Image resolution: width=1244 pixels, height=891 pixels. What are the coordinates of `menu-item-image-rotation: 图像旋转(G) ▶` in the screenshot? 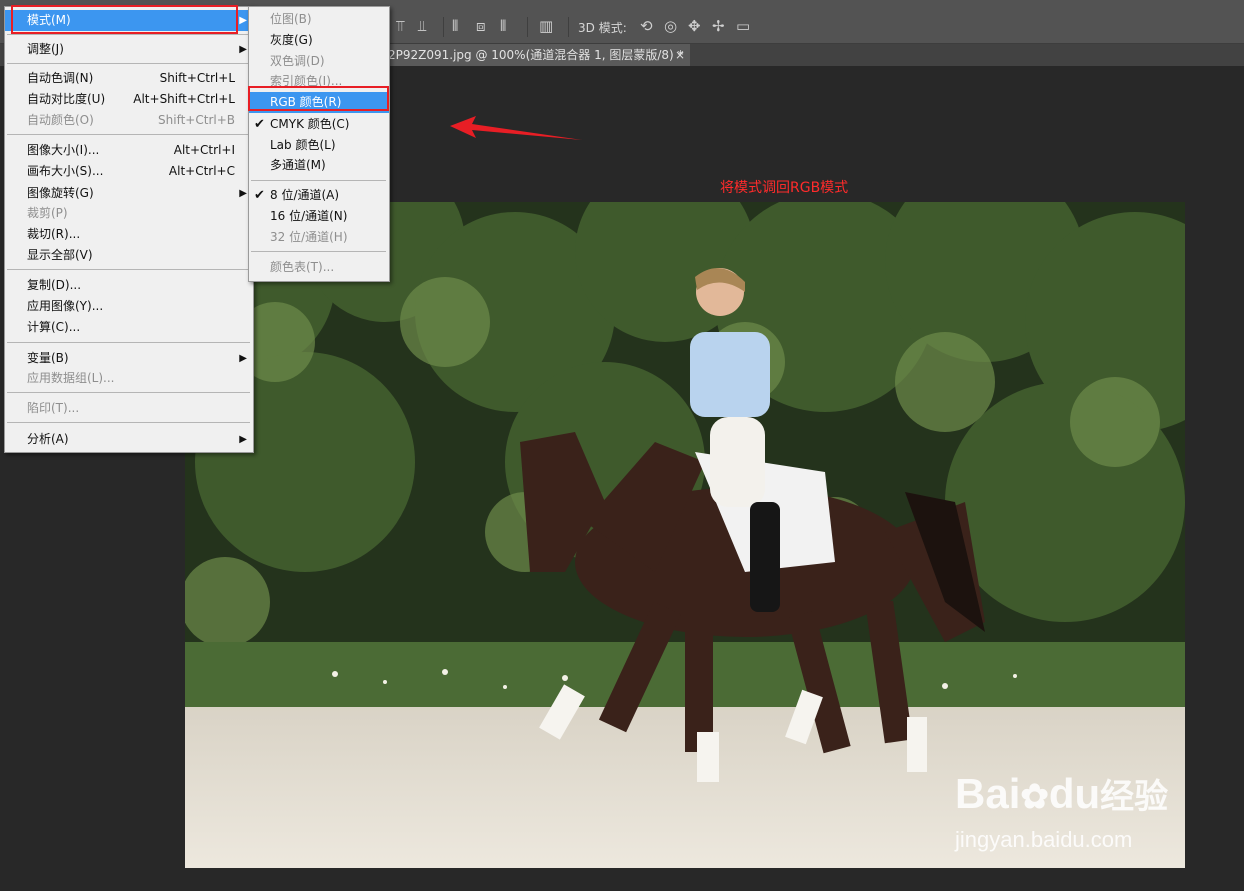 It's located at (129, 193).